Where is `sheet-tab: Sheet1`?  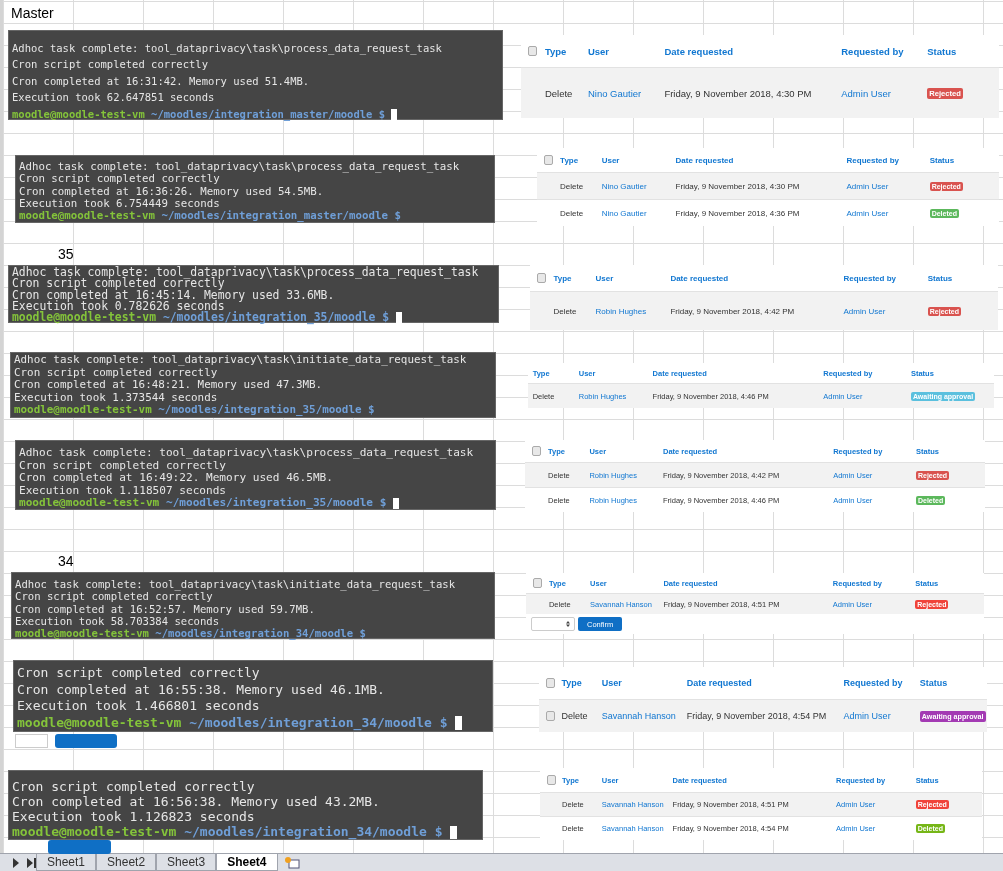 sheet-tab: Sheet1 is located at coordinates (66, 862).